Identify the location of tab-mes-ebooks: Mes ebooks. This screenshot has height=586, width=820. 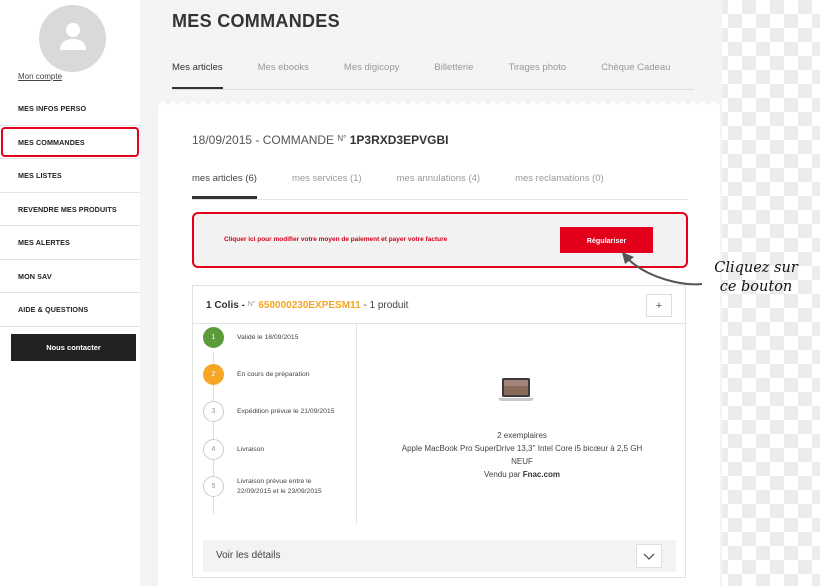
(283, 76).